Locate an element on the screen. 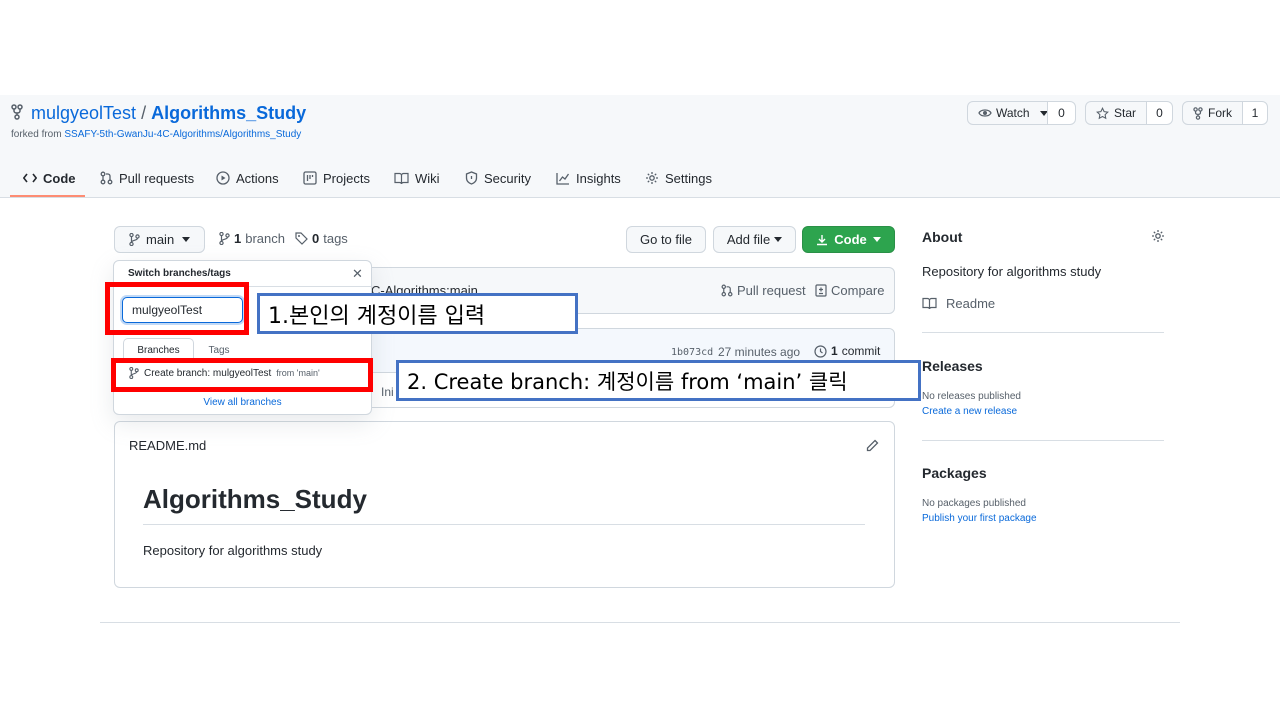 The image size is (1280, 720). code-button: Code is located at coordinates (848, 239).